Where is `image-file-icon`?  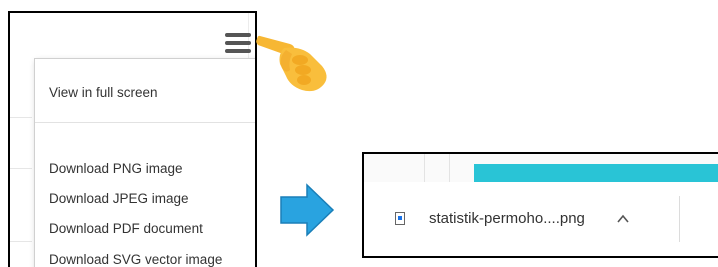 image-file-icon is located at coordinates (400, 218).